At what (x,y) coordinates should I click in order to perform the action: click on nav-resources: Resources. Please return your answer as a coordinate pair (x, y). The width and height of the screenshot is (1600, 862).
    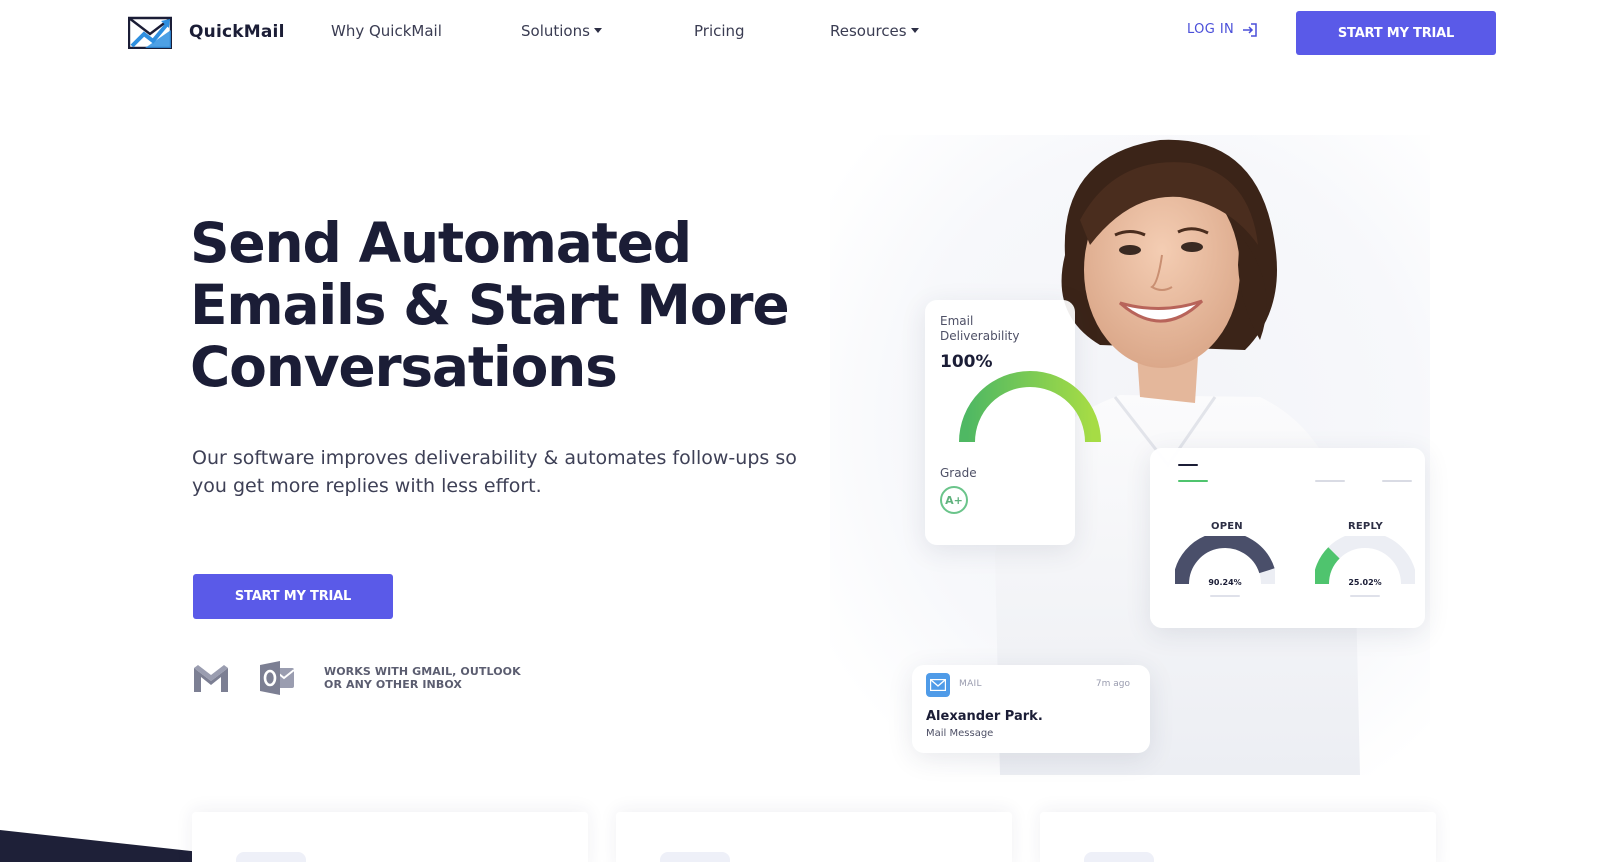
    Looking at the image, I should click on (874, 31).